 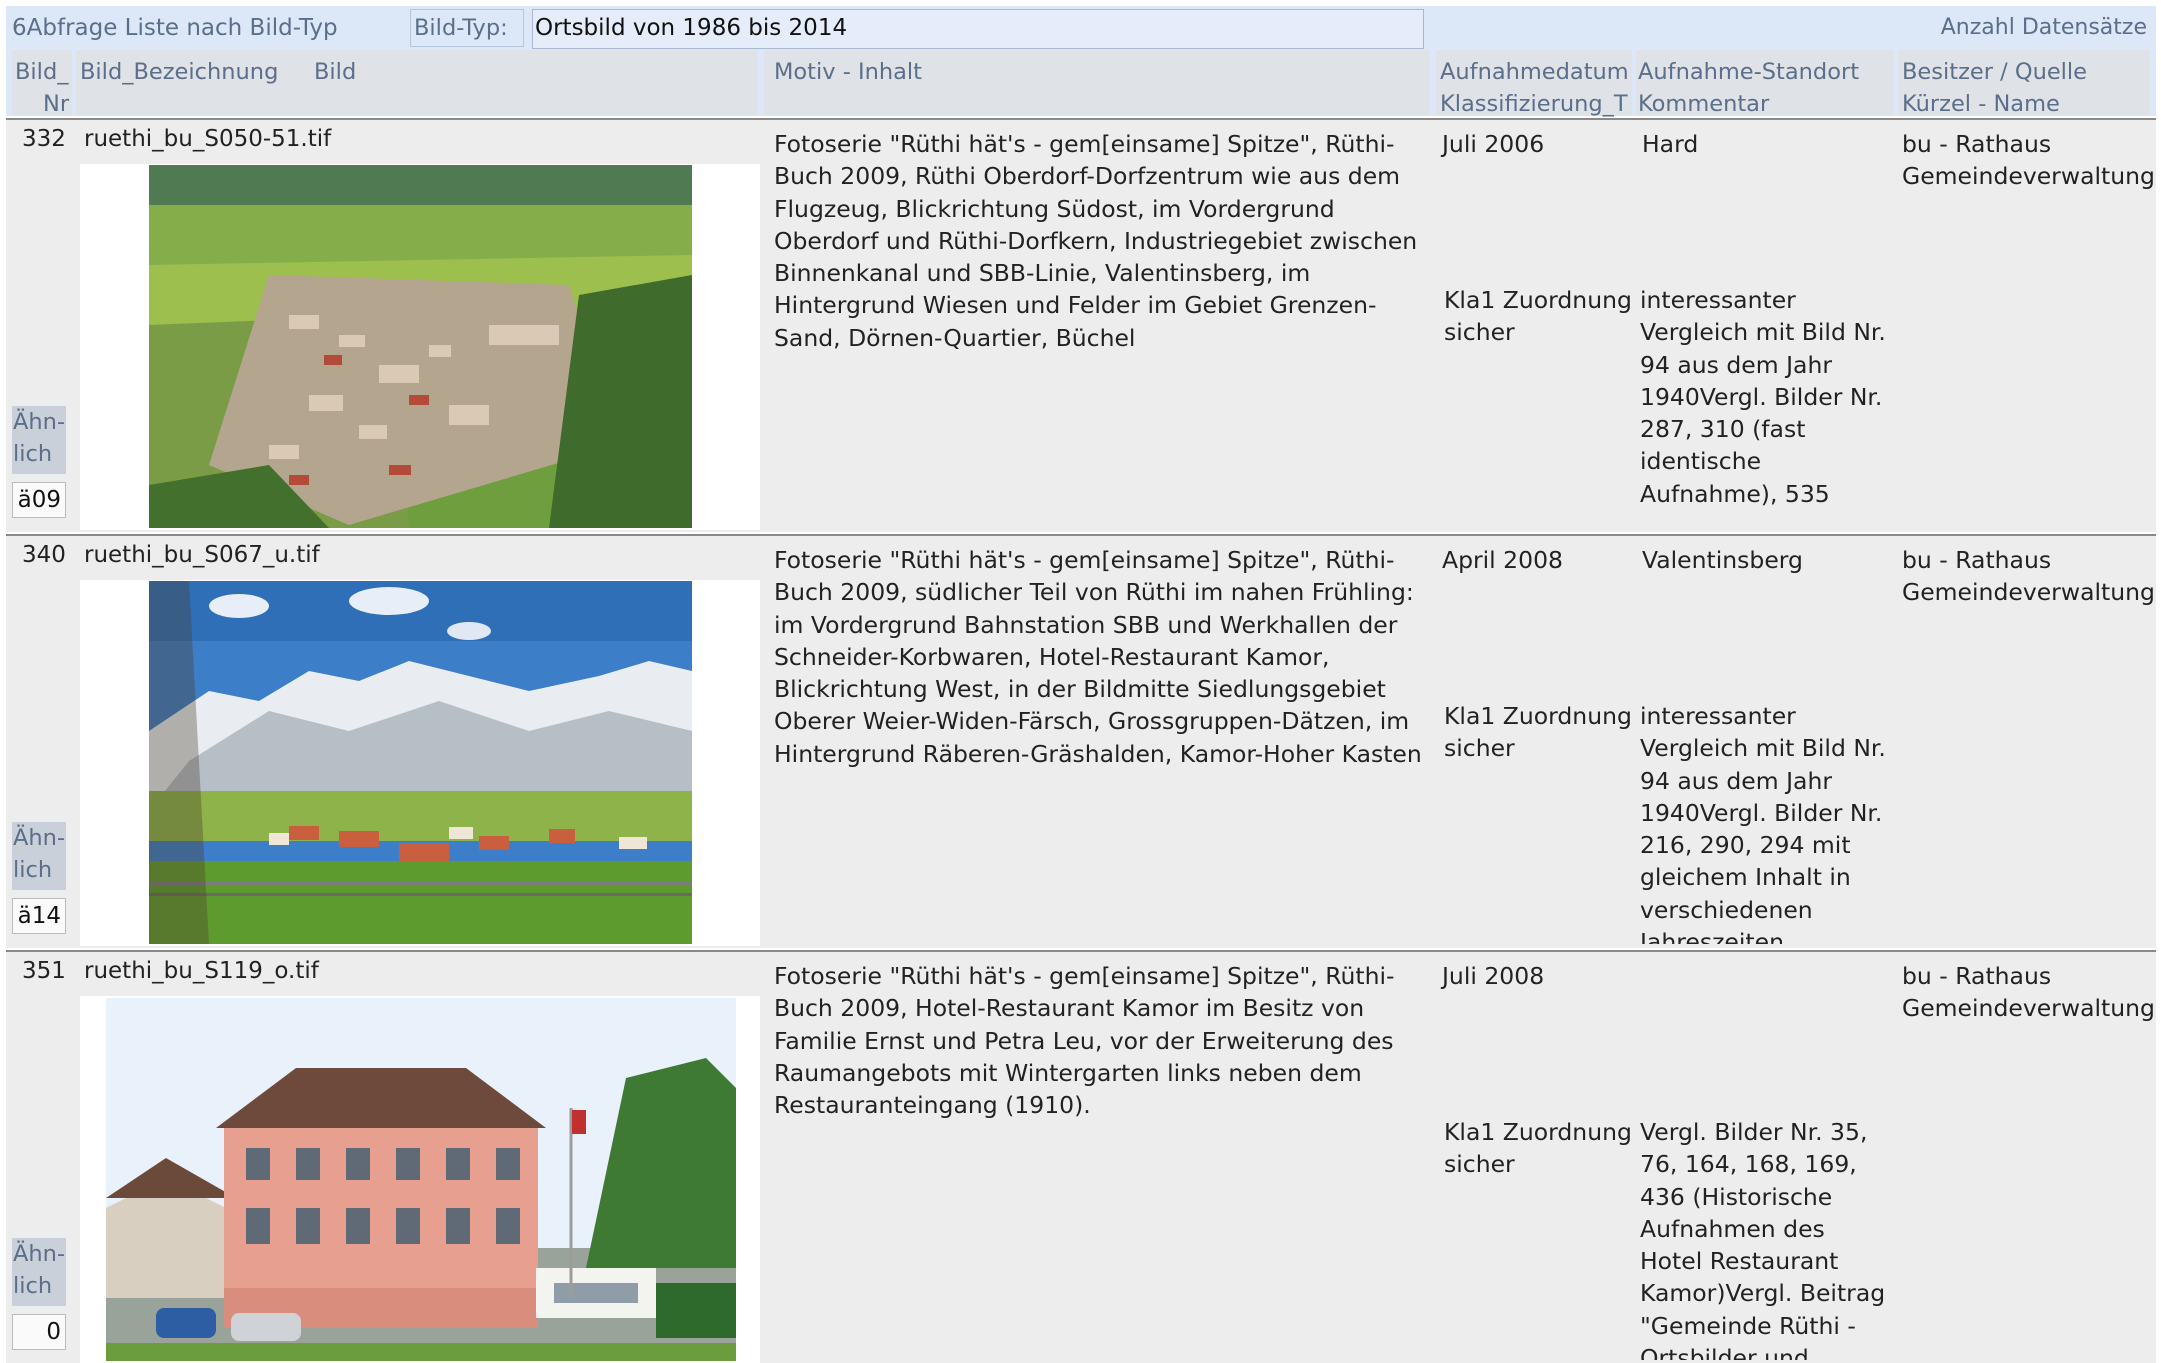 I want to click on record-count-label: Anzahl Datensätze, so click(x=2043, y=27).